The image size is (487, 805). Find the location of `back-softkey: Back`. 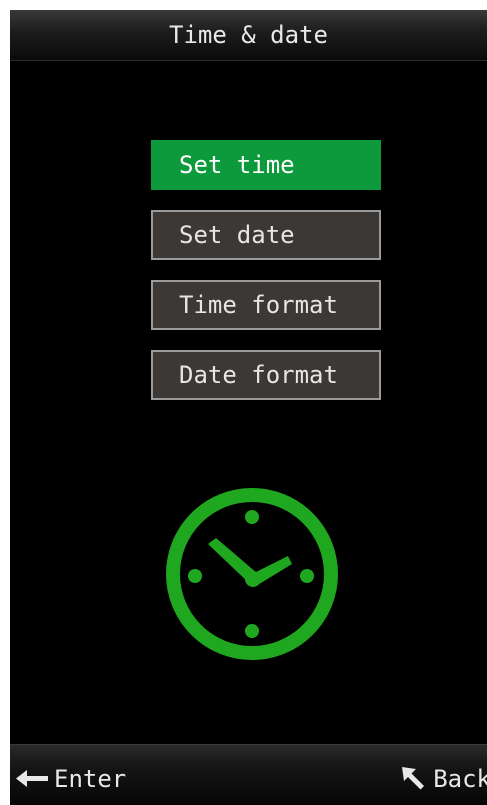

back-softkey: Back is located at coordinates (443, 779).